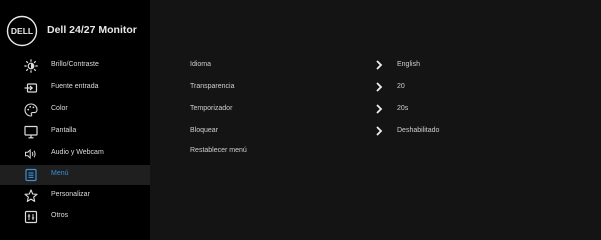  I want to click on menu-item-label: Fuente entrada, so click(75, 86).